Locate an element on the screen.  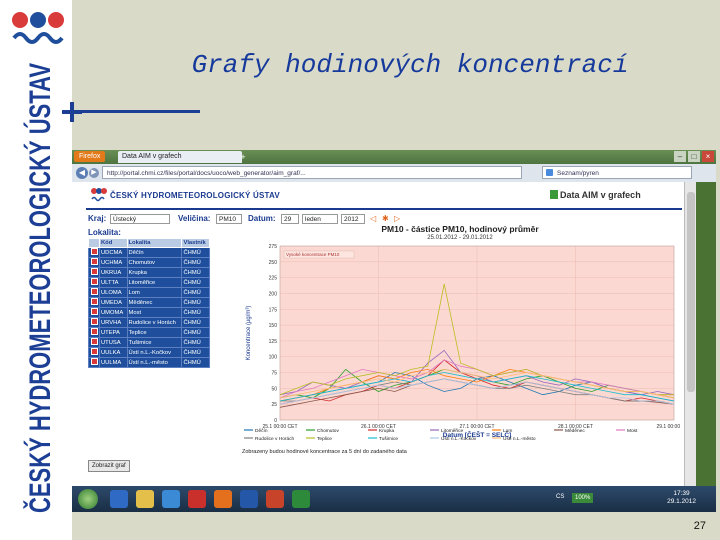
x-tick-label: 25.1 00:00 CET is located at coordinates (279, 427).